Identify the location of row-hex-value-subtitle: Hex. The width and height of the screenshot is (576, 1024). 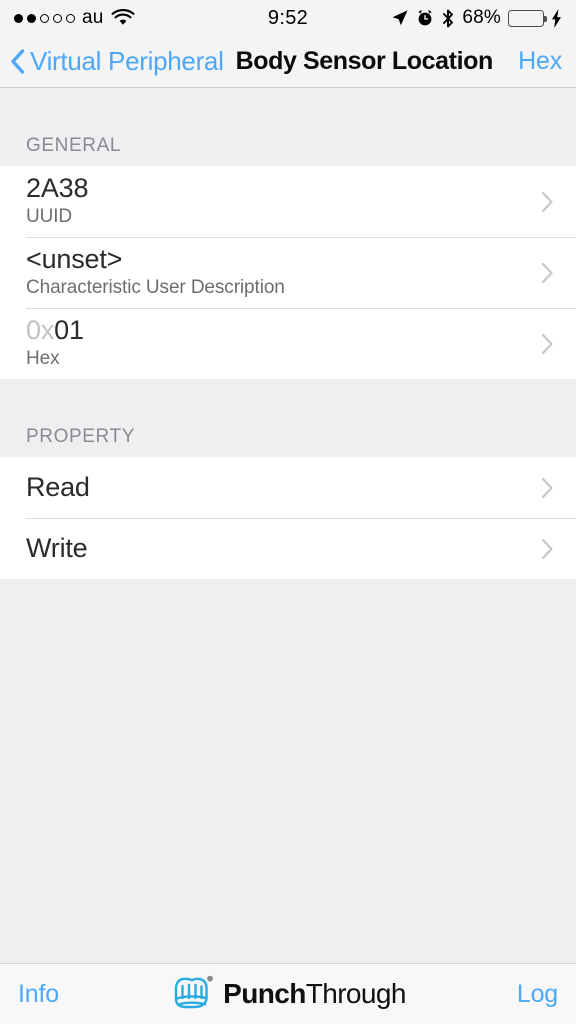
(43, 359).